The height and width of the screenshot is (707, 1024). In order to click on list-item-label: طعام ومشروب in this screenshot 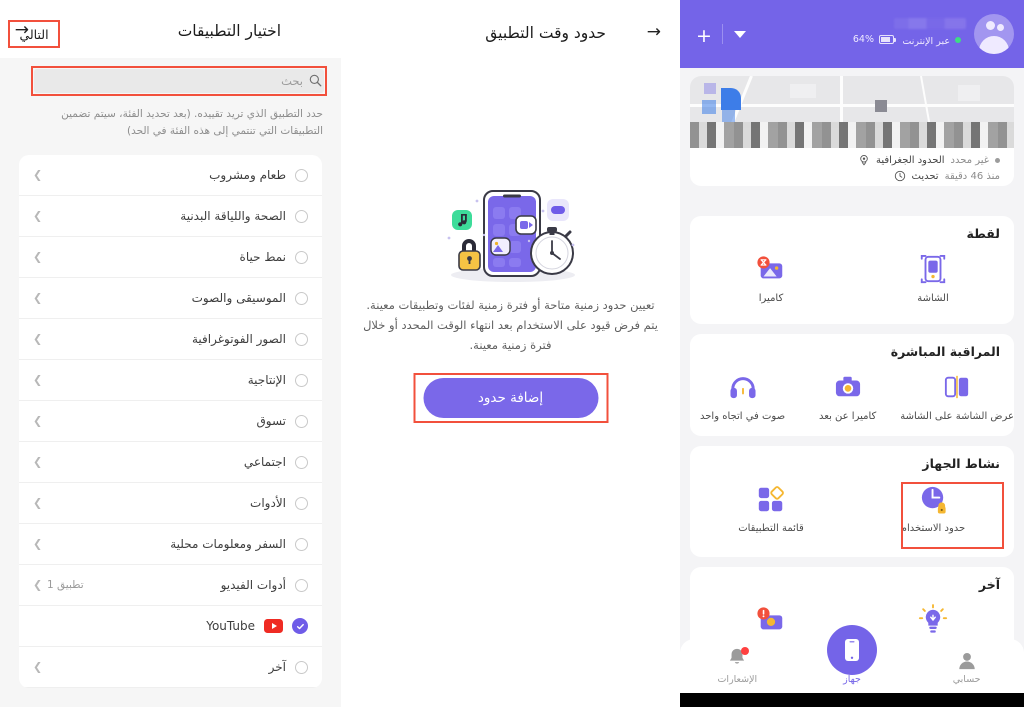, I will do `click(247, 175)`.